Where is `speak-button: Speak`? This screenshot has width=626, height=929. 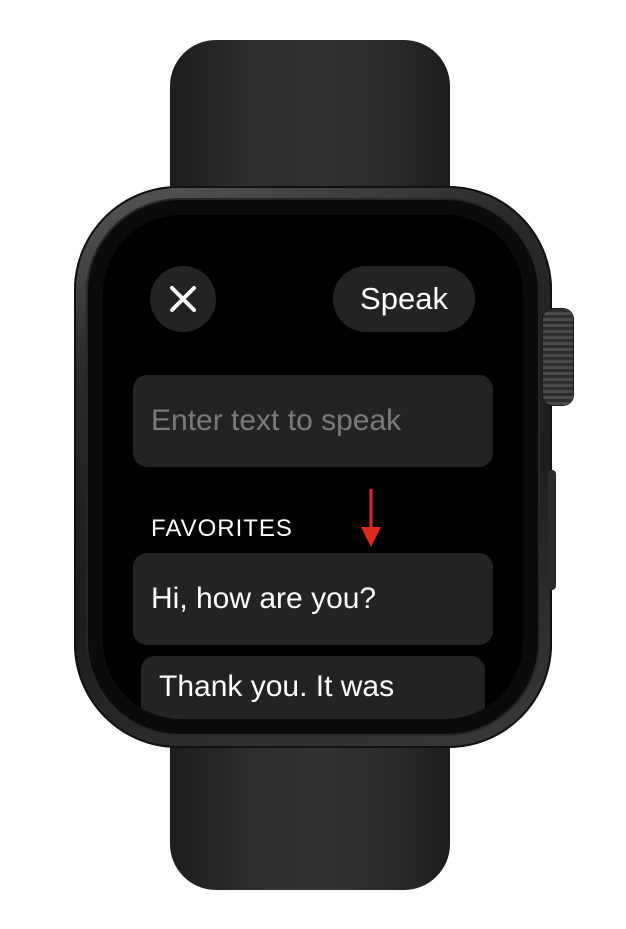 speak-button: Speak is located at coordinates (404, 299).